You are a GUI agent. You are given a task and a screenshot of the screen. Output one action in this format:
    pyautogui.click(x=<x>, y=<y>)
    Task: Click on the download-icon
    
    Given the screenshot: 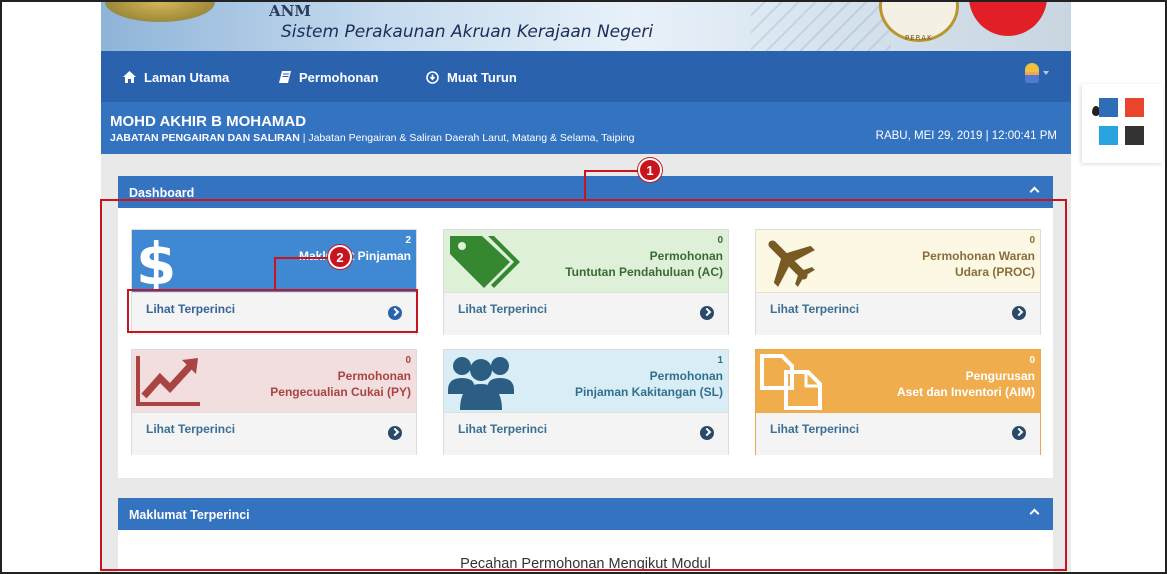 What is the action you would take?
    pyautogui.click(x=432, y=77)
    